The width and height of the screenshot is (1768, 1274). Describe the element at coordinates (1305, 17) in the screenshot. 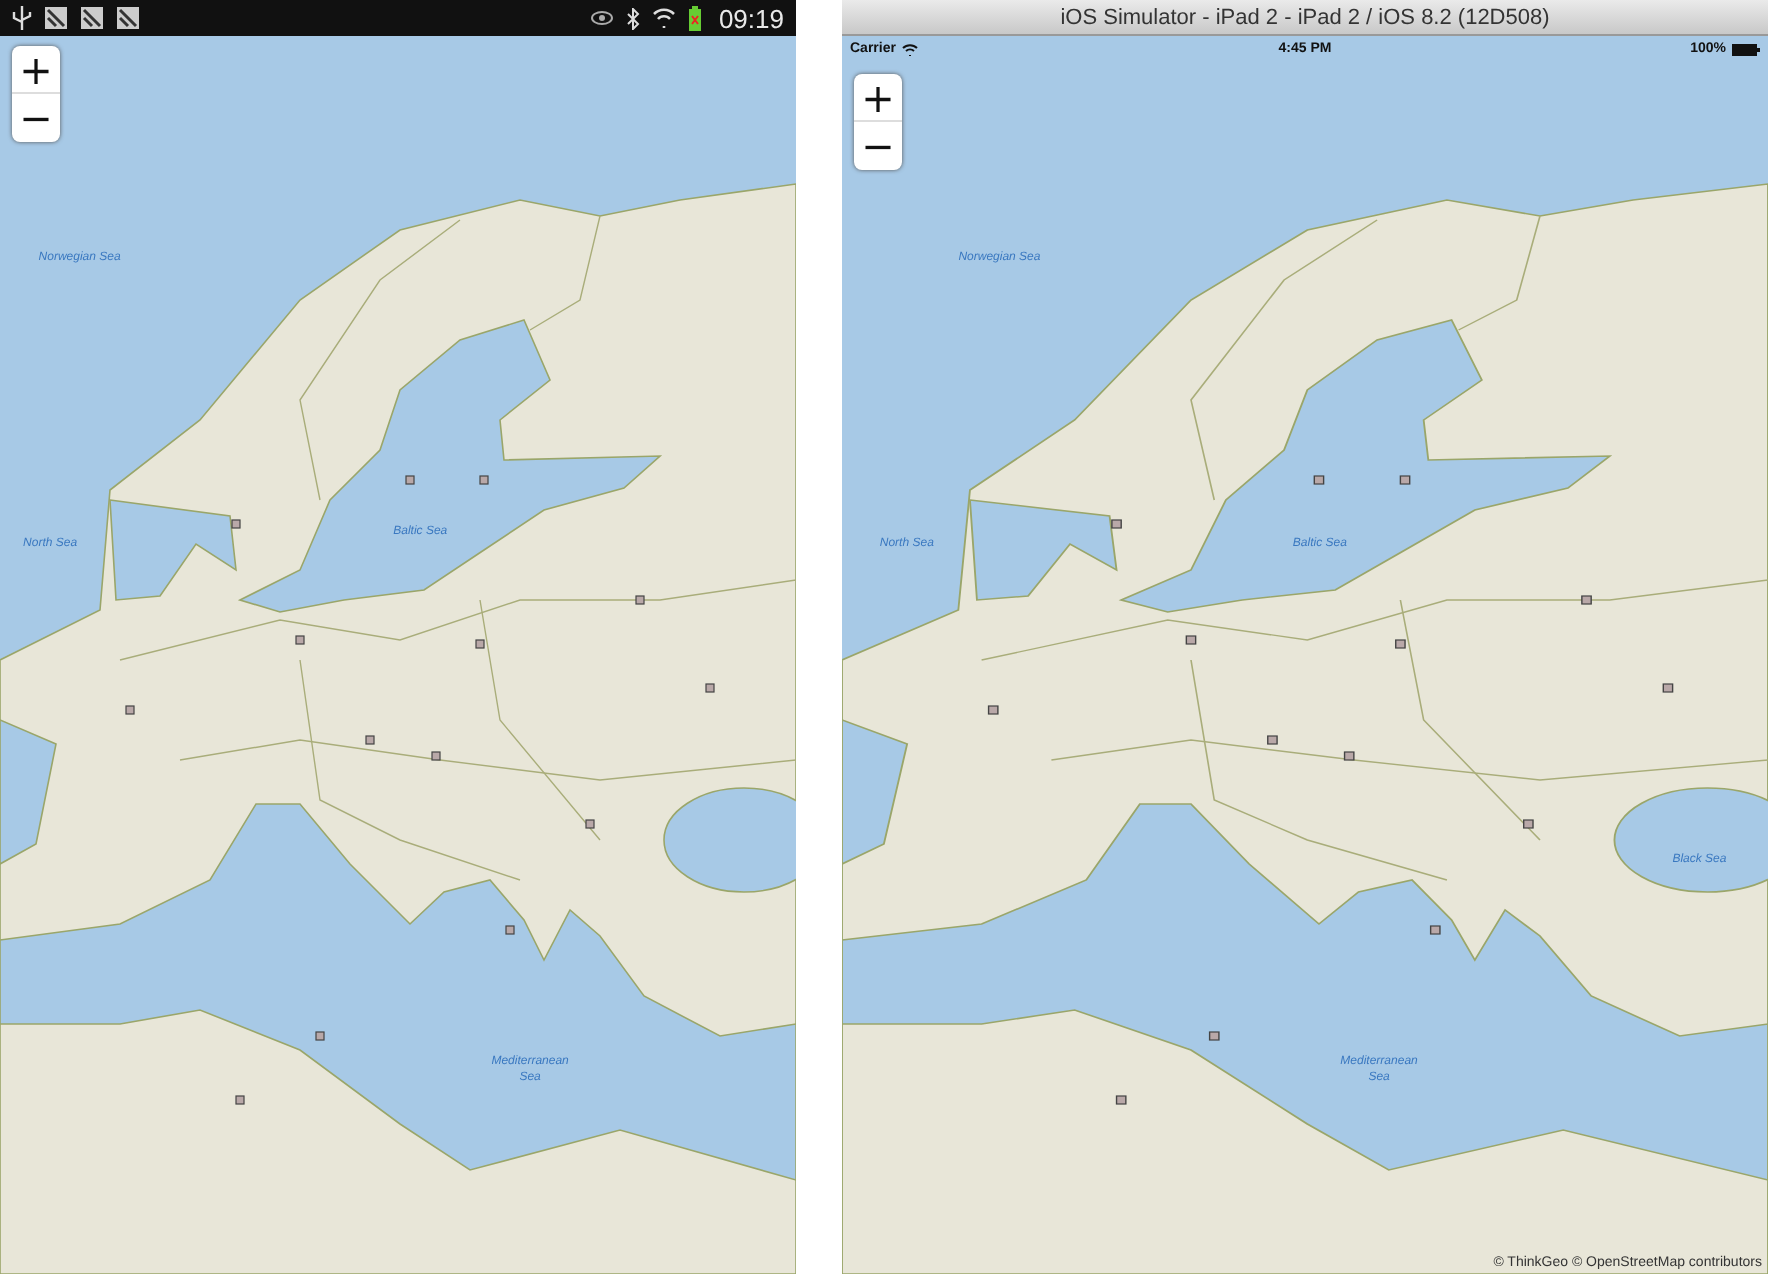

I see `window-title: iOS Simulator - iPad 2 - iPad 2 / iOS 8.2 (12D508)` at that location.